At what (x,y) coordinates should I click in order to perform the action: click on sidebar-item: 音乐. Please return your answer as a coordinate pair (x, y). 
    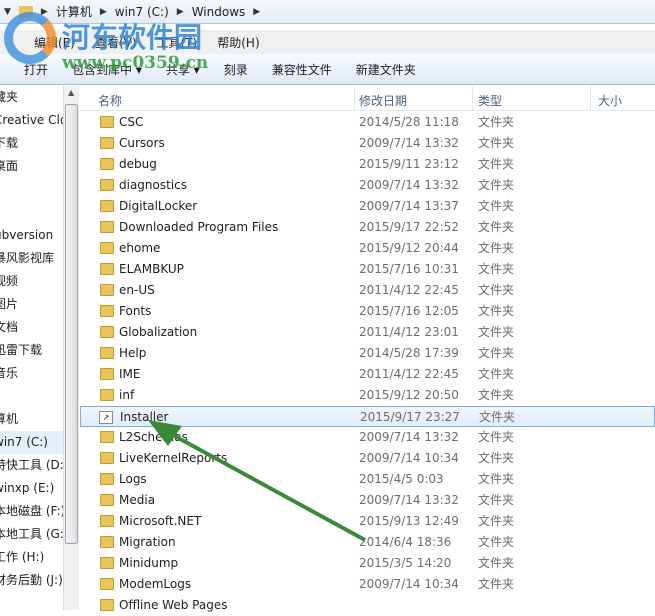
    Looking at the image, I should click on (32, 373).